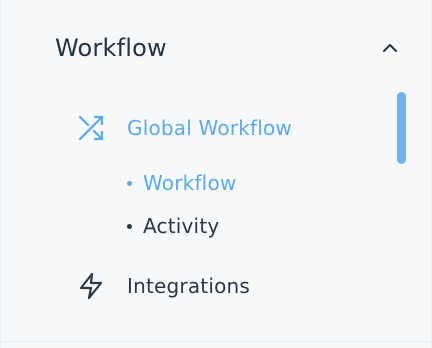 Image resolution: width=432 pixels, height=348 pixels. Describe the element at coordinates (209, 128) in the screenshot. I see `nav-label-global-workflow: Global Workflow` at that location.